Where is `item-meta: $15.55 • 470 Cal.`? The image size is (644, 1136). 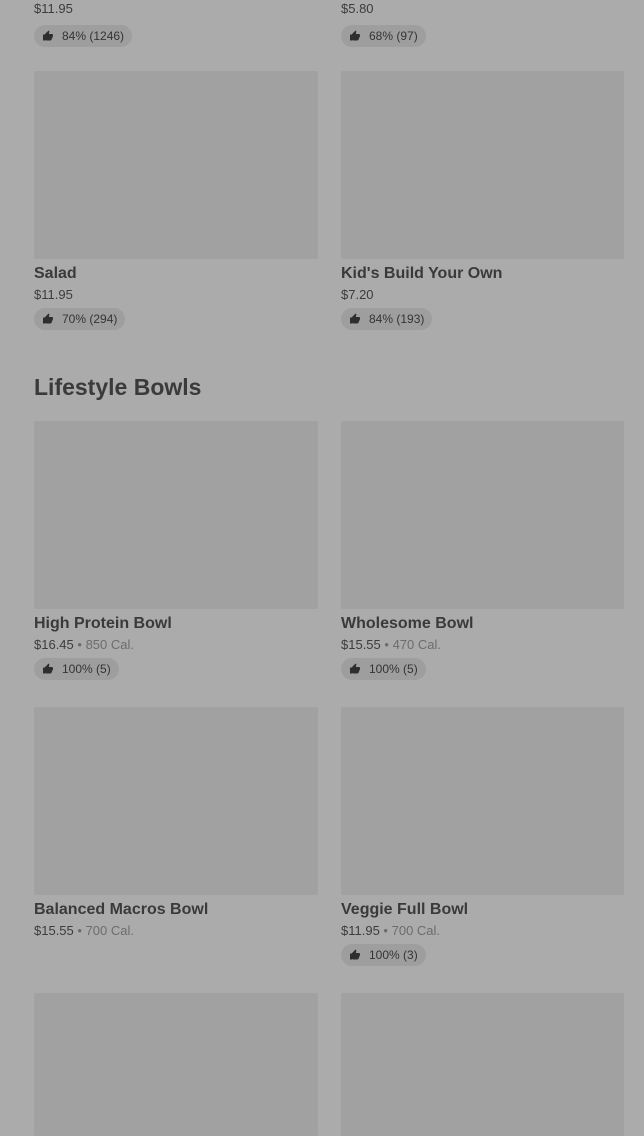
item-meta: $15.55 • 470 Cal. is located at coordinates (482, 645).